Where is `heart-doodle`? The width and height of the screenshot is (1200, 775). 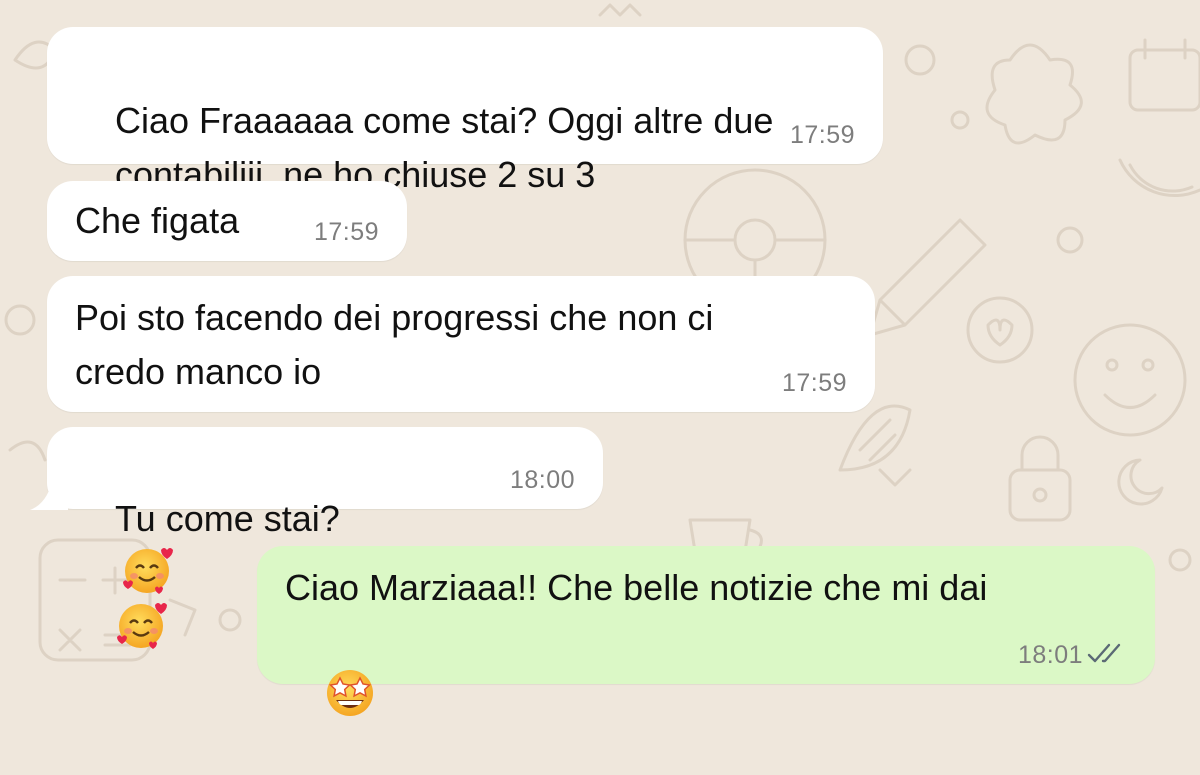
heart-doodle is located at coordinates (1000, 330).